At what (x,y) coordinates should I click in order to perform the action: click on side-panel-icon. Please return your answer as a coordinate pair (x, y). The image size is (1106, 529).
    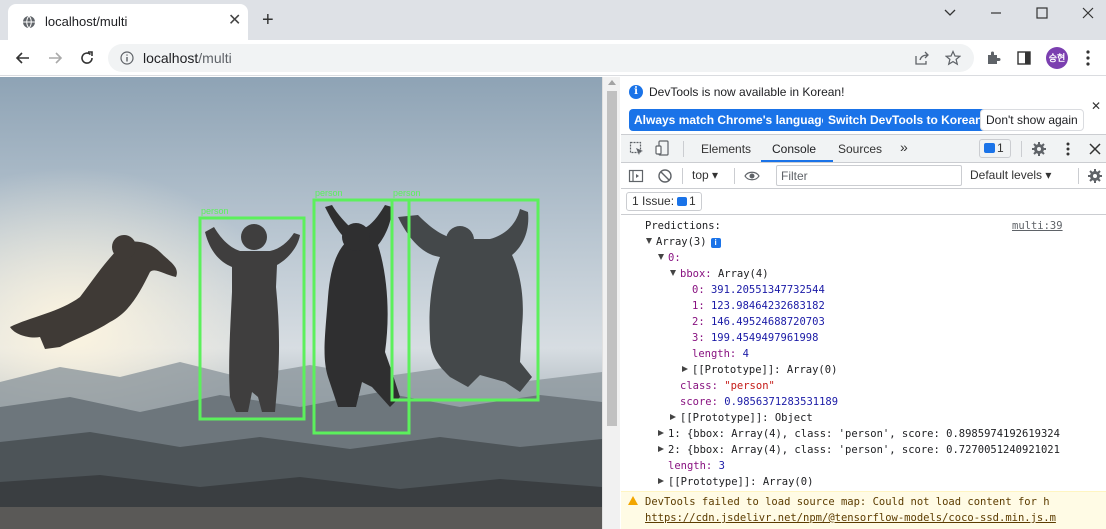
    Looking at the image, I should click on (1024, 58).